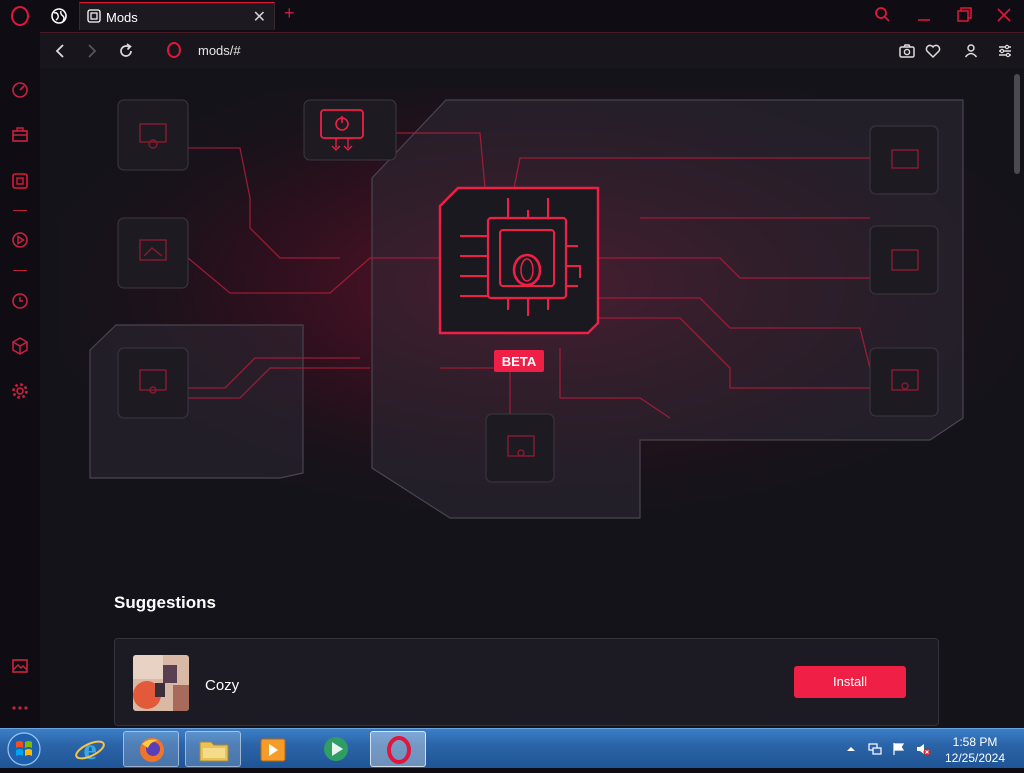  Describe the element at coordinates (20, 181) in the screenshot. I see `mods-icon` at that location.